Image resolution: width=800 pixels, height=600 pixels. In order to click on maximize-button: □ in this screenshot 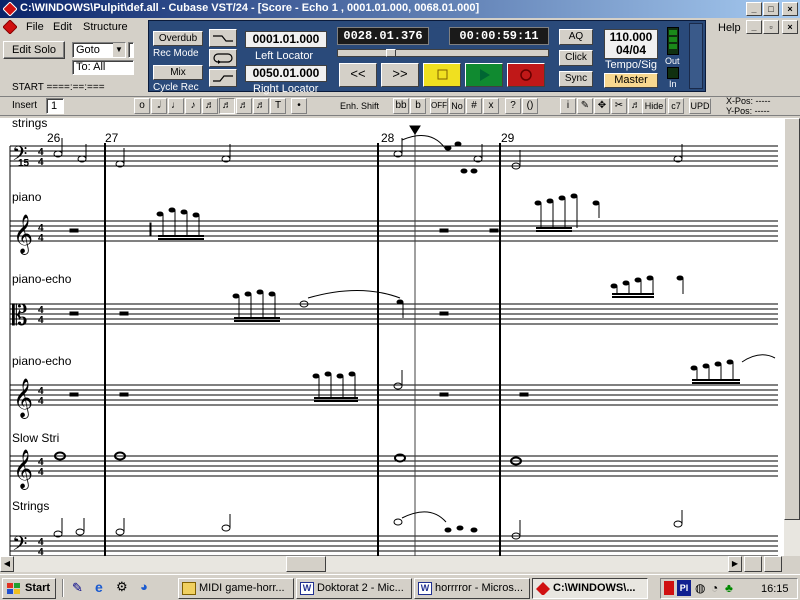, I will do `click(771, 9)`.